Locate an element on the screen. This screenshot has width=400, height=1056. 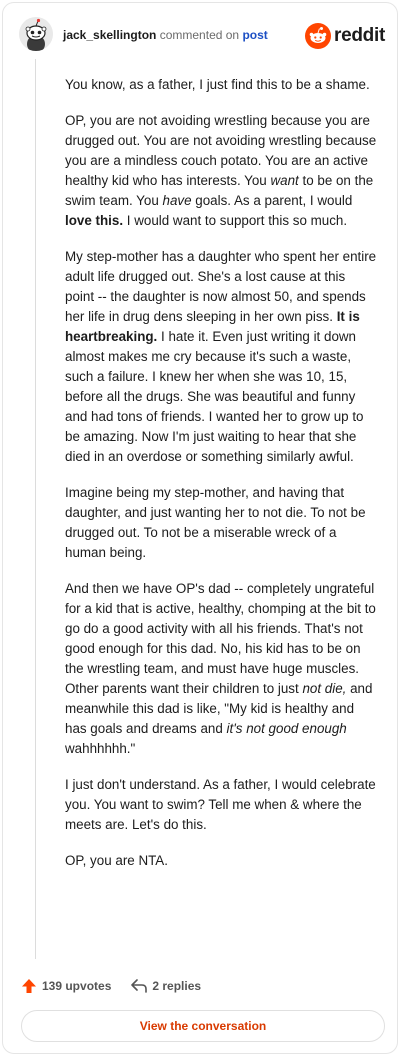
comment-text: I would want to support this so much. is located at coordinates (235, 220).